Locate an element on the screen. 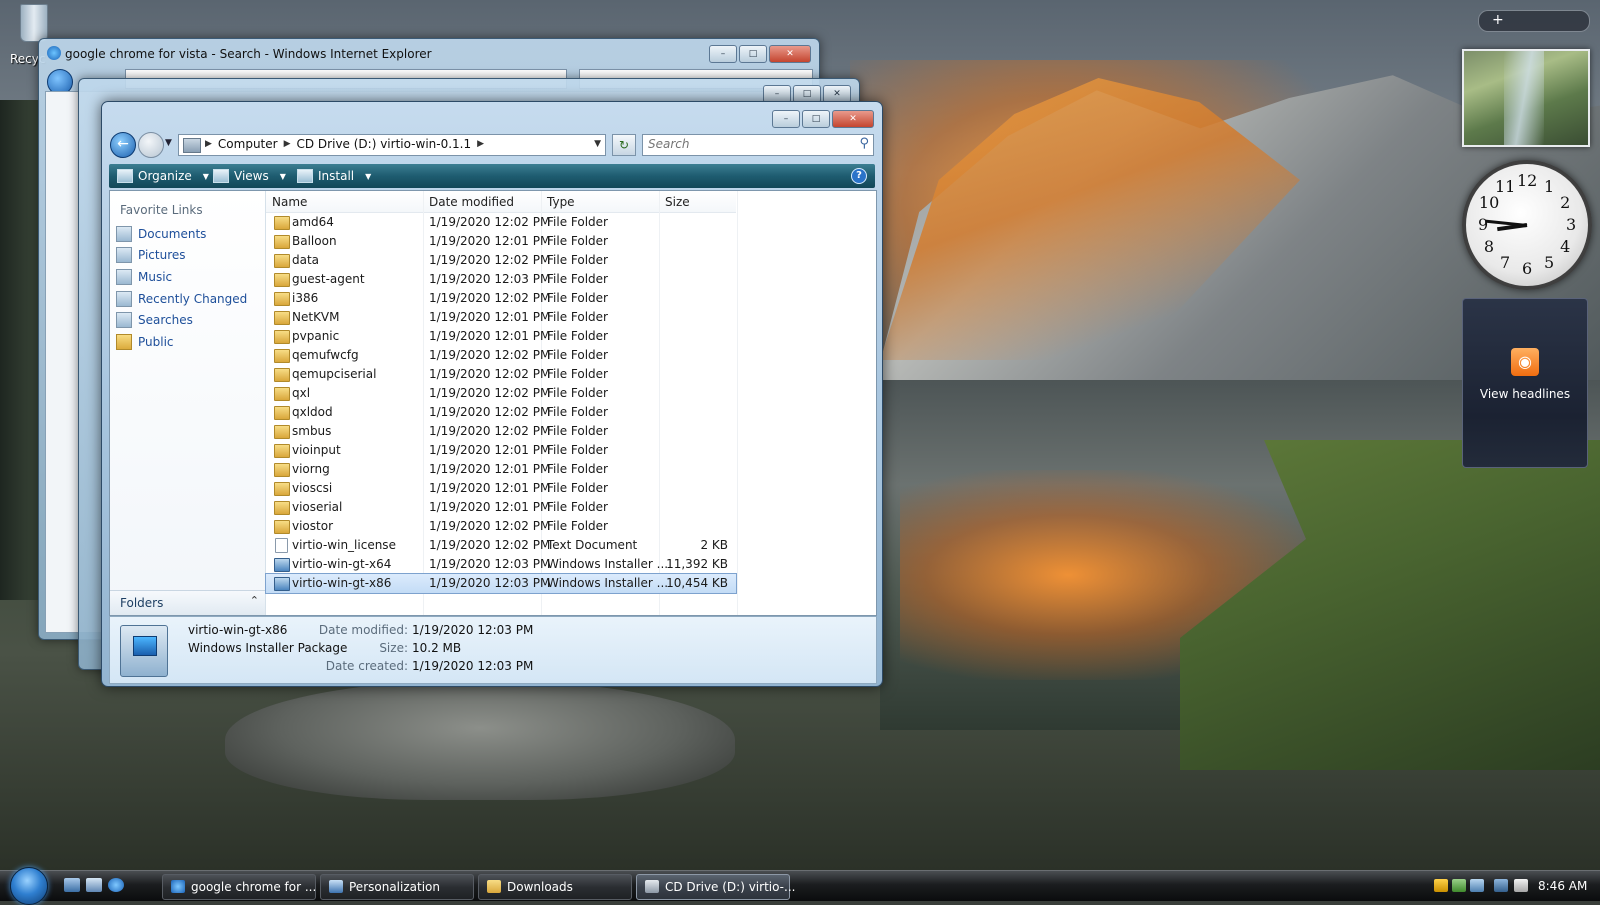 The height and width of the screenshot is (905, 1600). table-row: qemufwcfg 1/19/2020 12:02 PM File Folder is located at coordinates (501, 355).